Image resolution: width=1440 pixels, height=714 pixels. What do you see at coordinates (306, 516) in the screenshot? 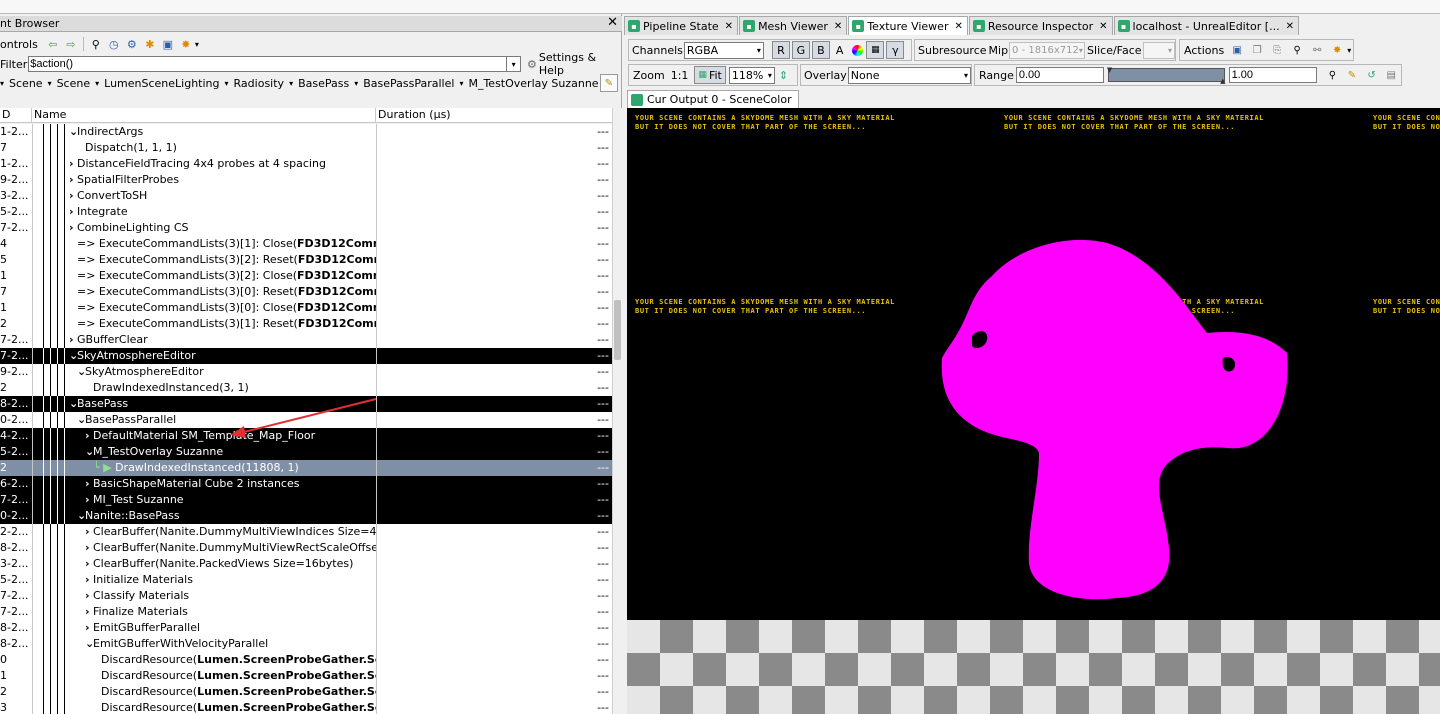
I see `table-row: 0-2... ⌄Nanite::BasePass ---` at bounding box center [306, 516].